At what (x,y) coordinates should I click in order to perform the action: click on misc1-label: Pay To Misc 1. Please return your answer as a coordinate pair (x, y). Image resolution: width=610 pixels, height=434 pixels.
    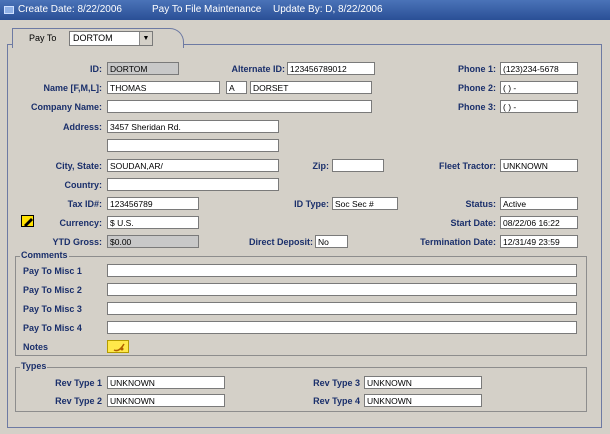
    Looking at the image, I should click on (52, 271).